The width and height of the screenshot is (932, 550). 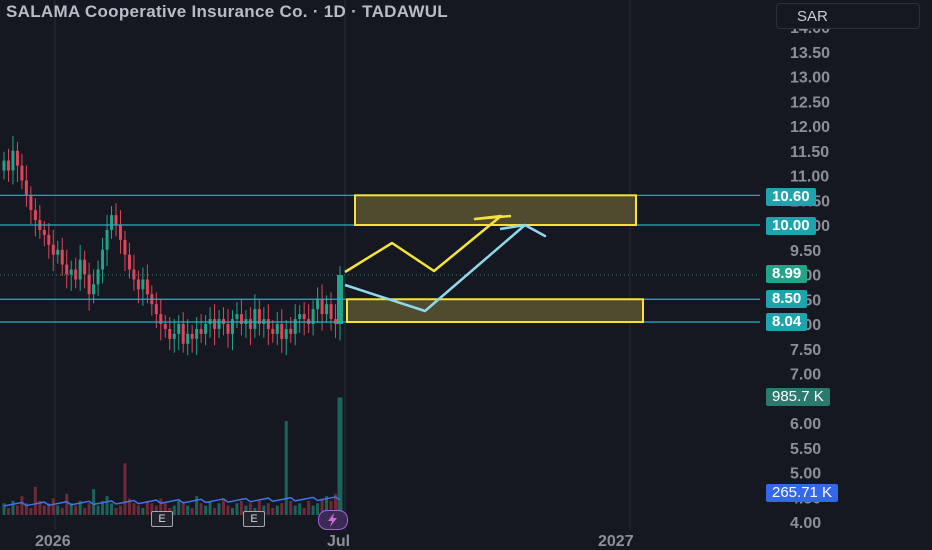 What do you see at coordinates (787, 274) in the screenshot?
I see `price-tag-last: 8.99` at bounding box center [787, 274].